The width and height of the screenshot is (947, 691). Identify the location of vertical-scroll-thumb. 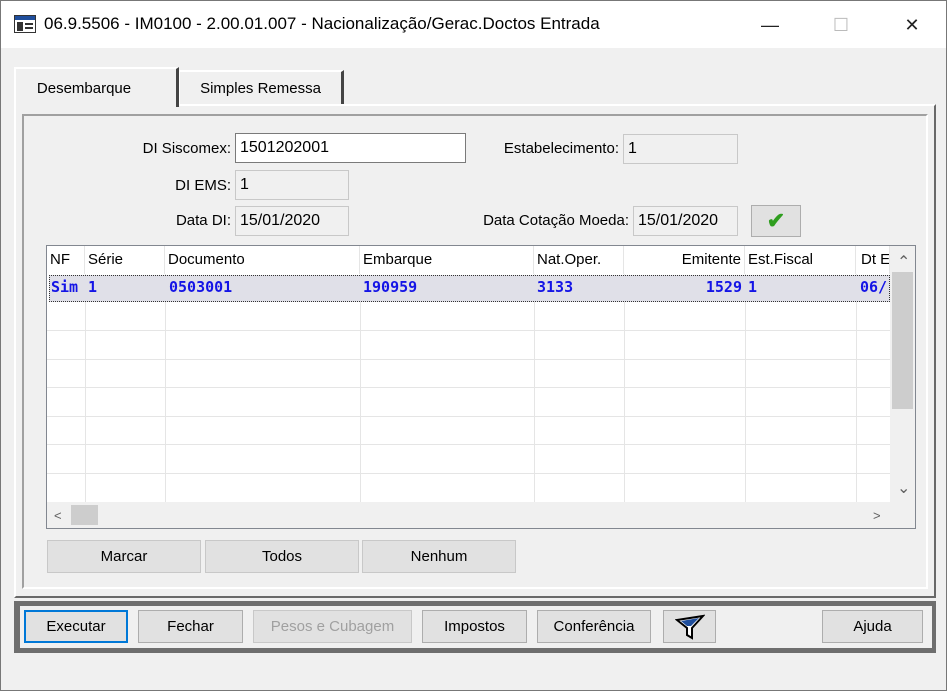
(902, 340).